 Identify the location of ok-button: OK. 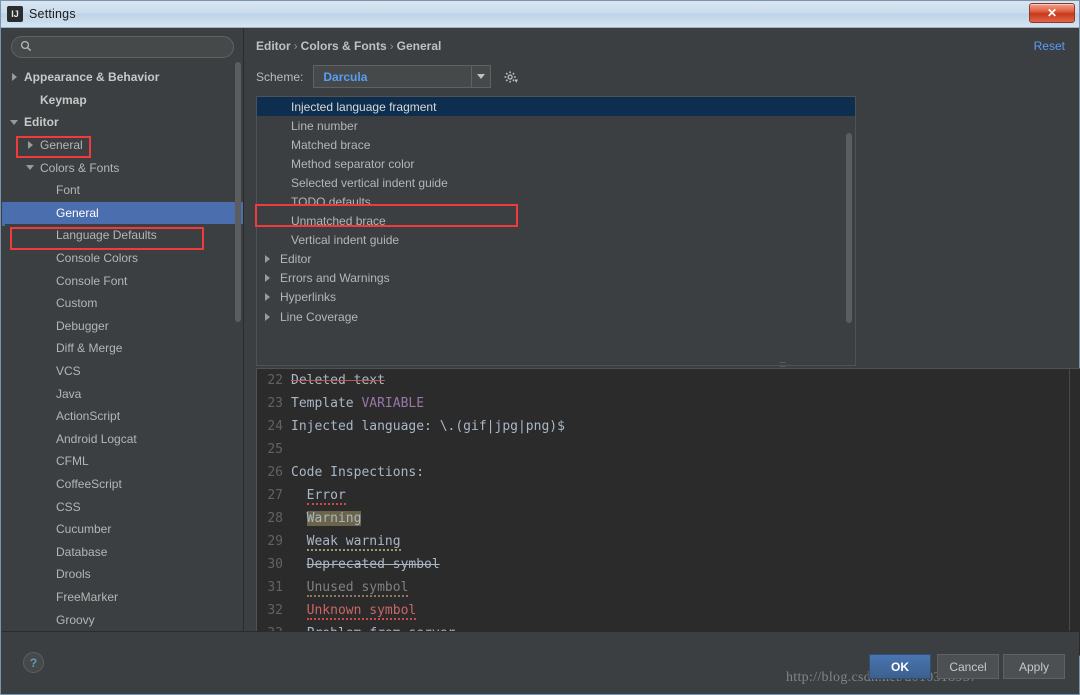
(900, 666).